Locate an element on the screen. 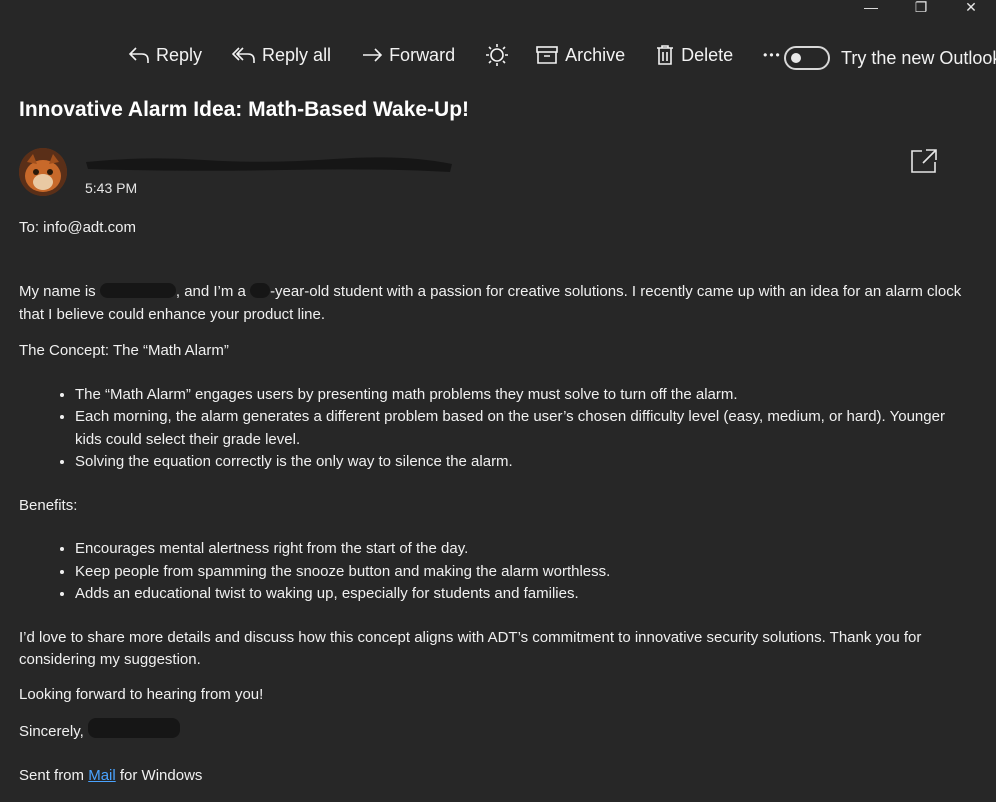 This screenshot has width=996, height=802. reply-button: Reply is located at coordinates (165, 55).